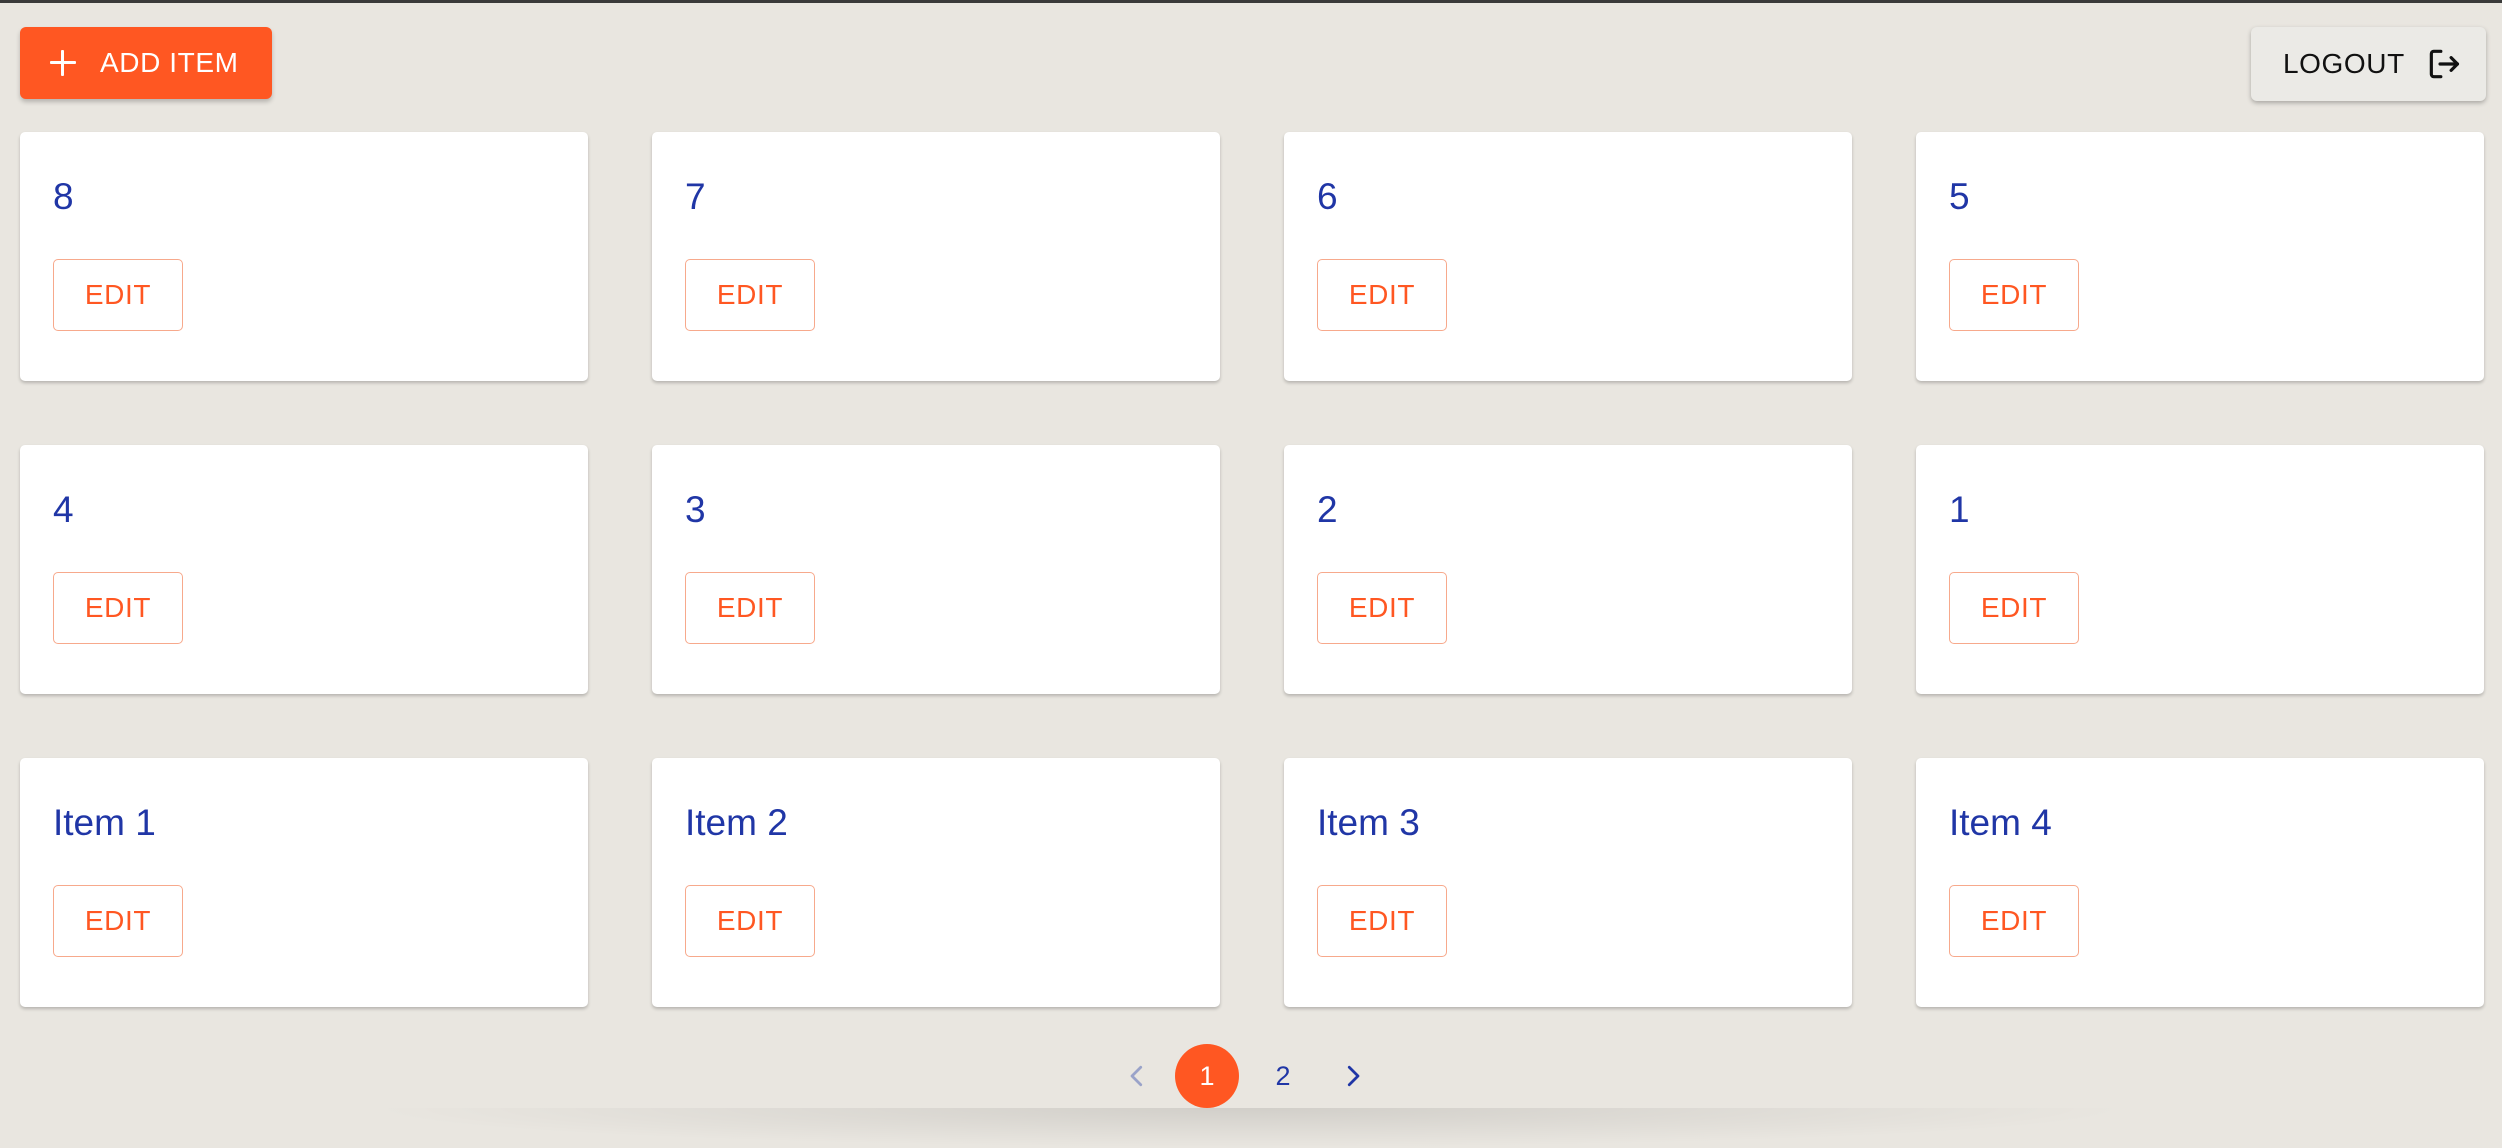  What do you see at coordinates (1568, 569) in the screenshot?
I see `item-card: 2 EDIT` at bounding box center [1568, 569].